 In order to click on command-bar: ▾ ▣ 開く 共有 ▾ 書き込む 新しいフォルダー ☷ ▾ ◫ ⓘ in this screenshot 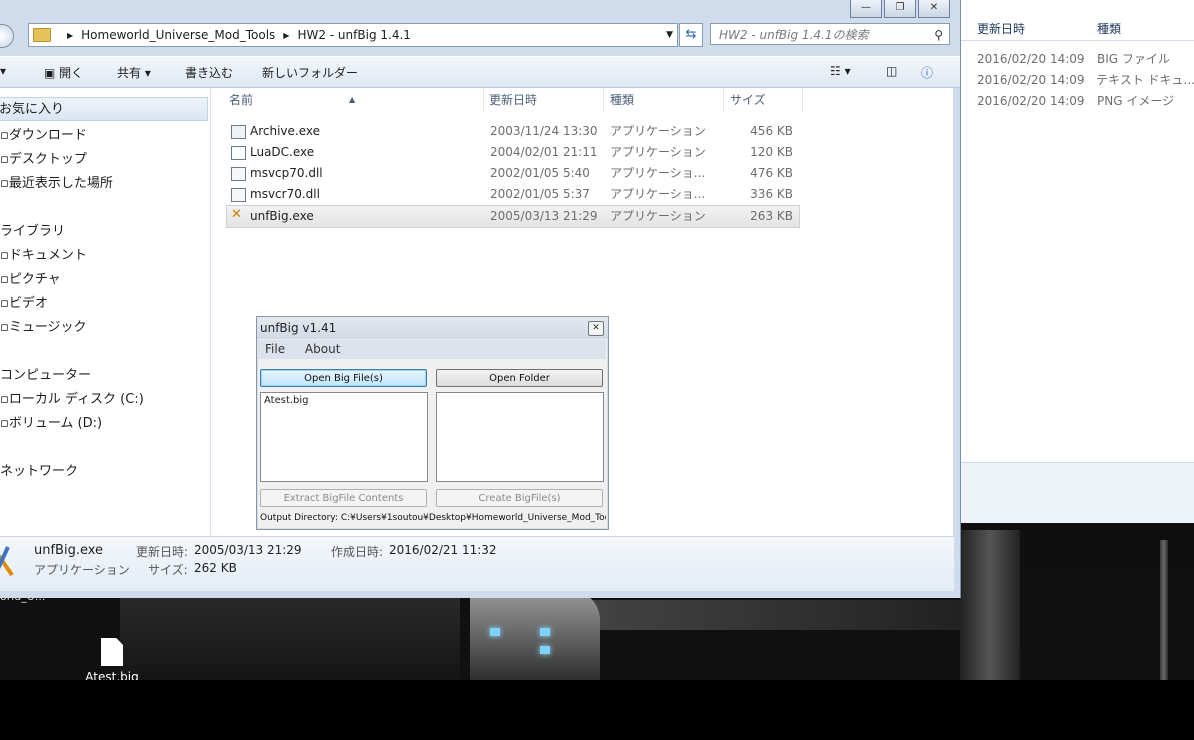, I will do `click(480, 72)`.